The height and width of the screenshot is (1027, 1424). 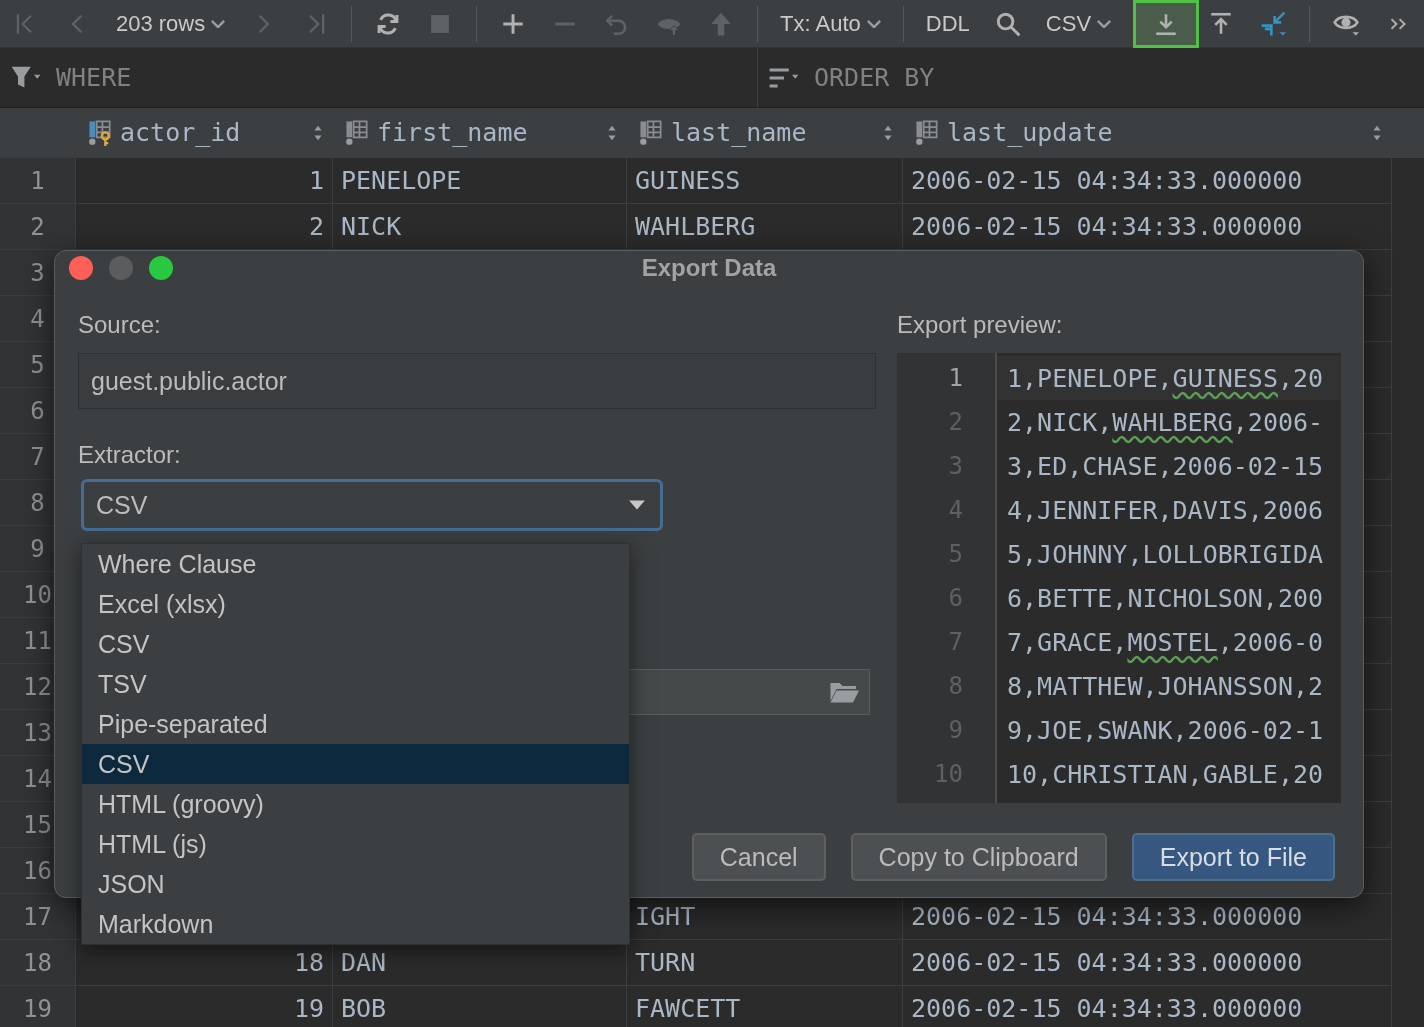 What do you see at coordinates (1165, 422) in the screenshot?
I see `preview-line: 2,NICK,WAHLBERG,2006-` at bounding box center [1165, 422].